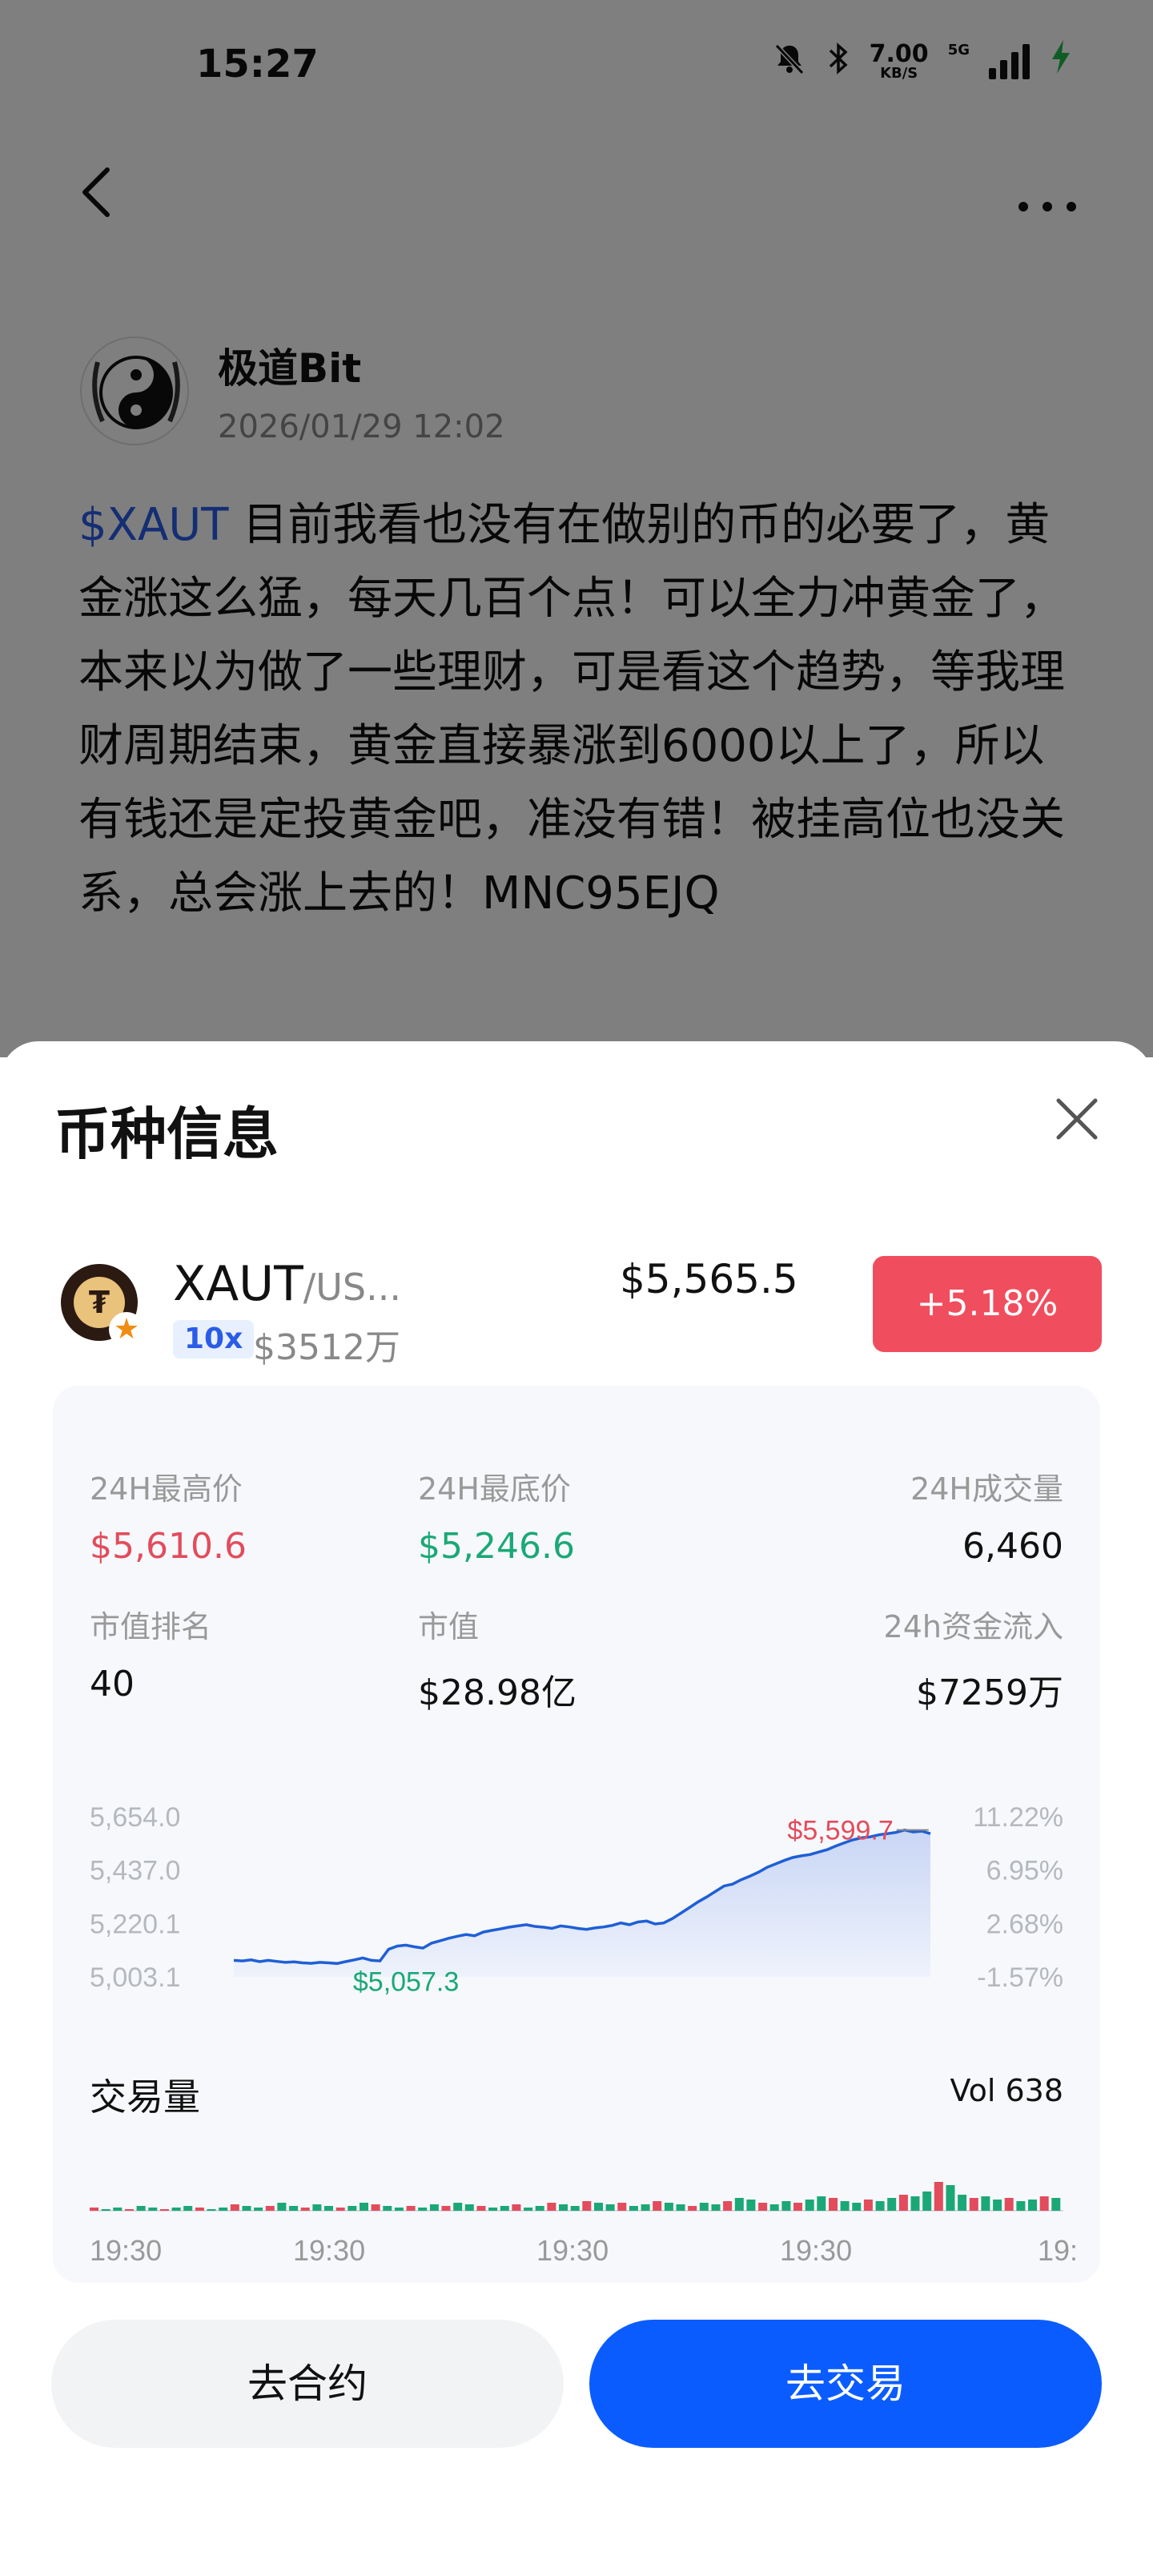 The height and width of the screenshot is (2576, 1153). I want to click on stat-label: 24H成交量, so click(987, 1489).